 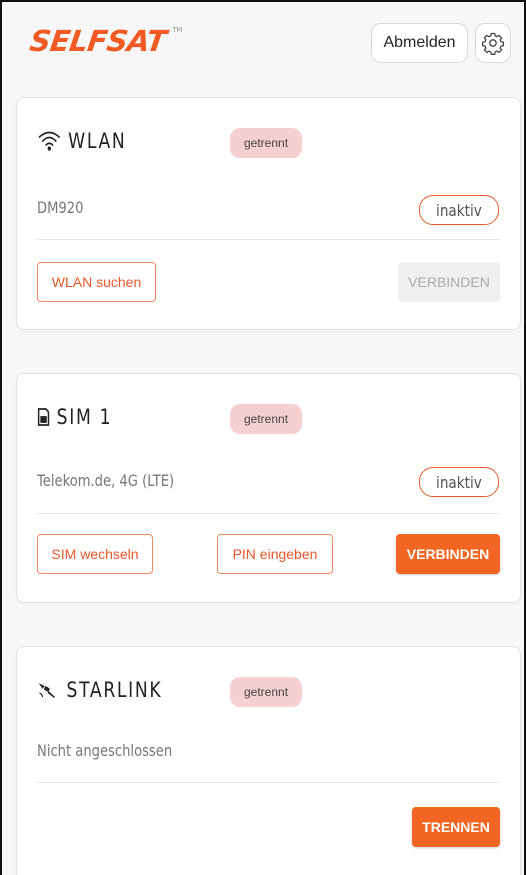 I want to click on starlink-disconnect-button: TRENNEN, so click(x=456, y=827).